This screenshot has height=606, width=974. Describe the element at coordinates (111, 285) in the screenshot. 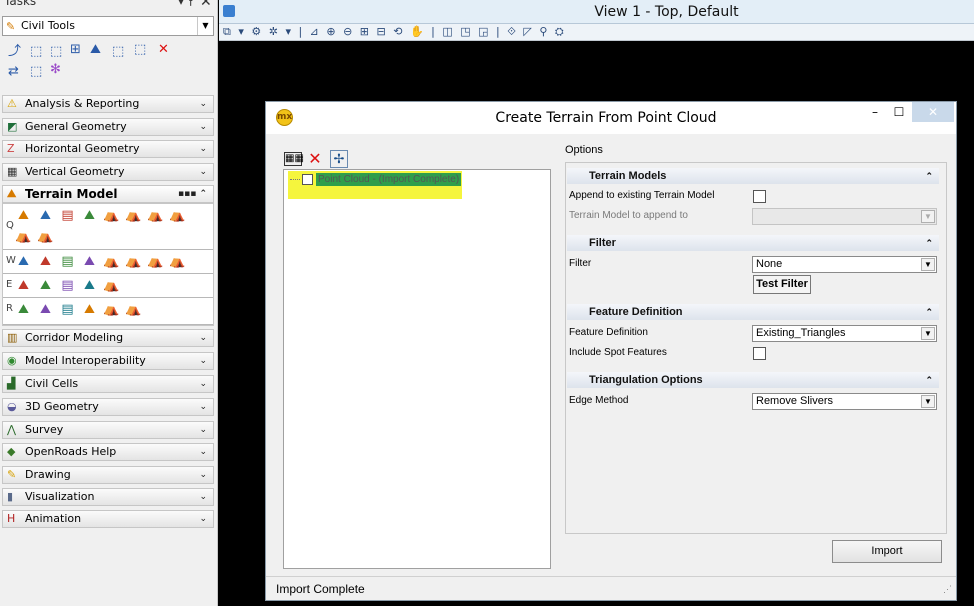

I see `terrain-tool-e-5-icon: ⛺` at that location.